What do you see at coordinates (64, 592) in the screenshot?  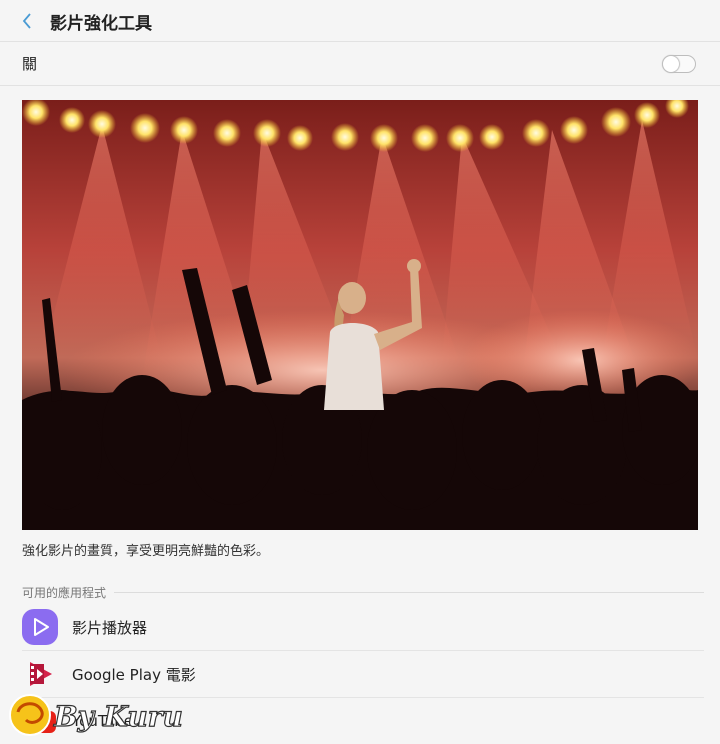 I see `section-title: 可用的應用程式` at bounding box center [64, 592].